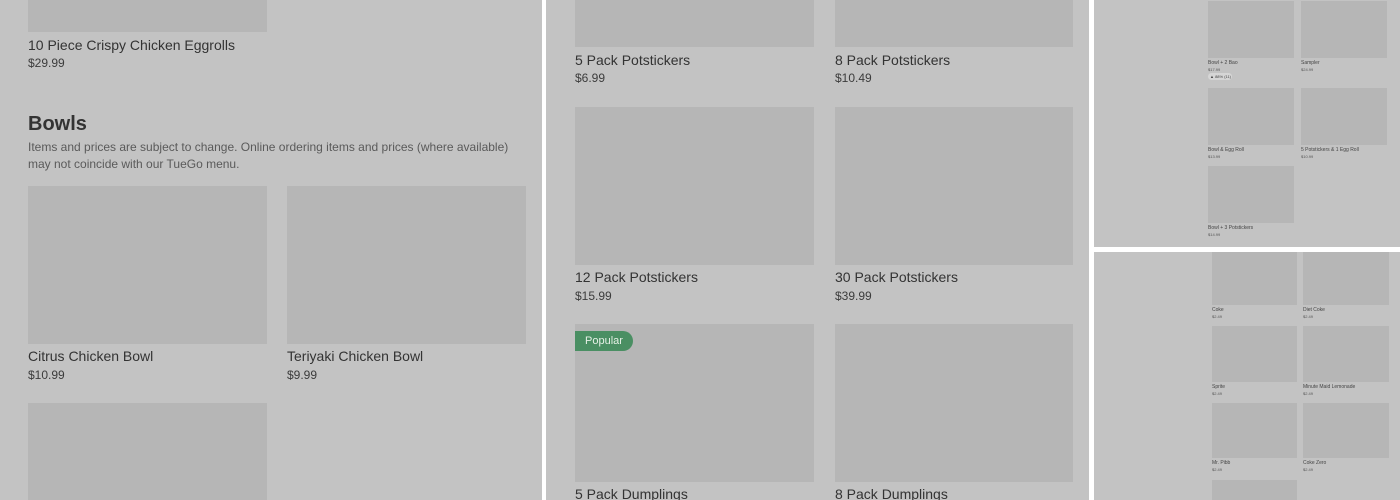  I want to click on item-name: 8 Pack Dumplings, so click(891, 493).